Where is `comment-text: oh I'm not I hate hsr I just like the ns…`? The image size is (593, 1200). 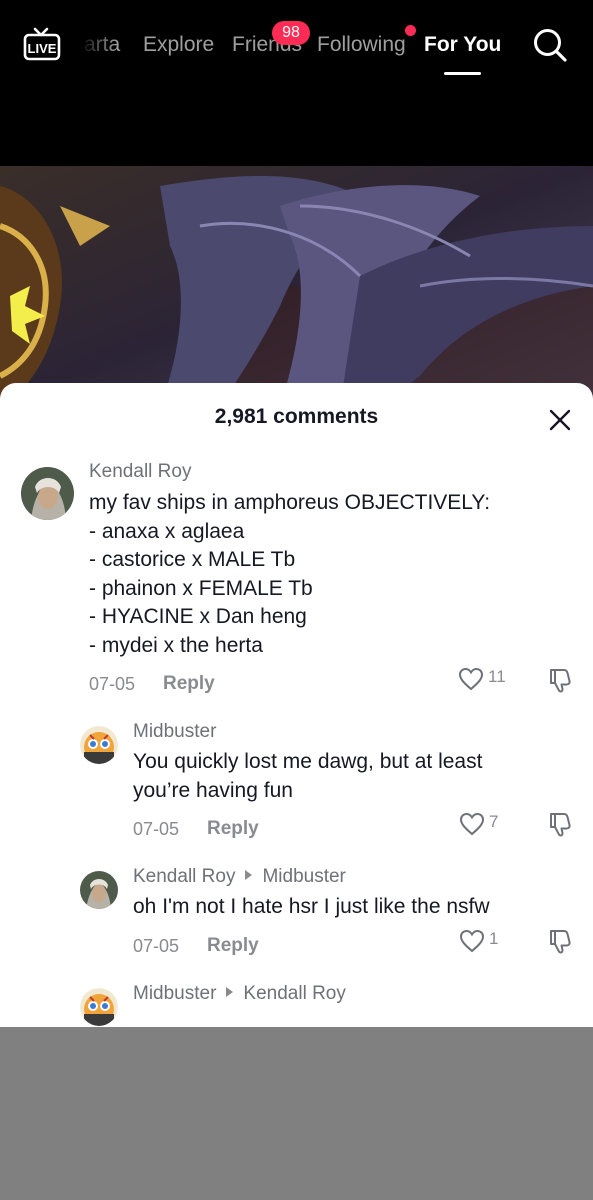
comment-text: oh I'm not I hate hsr I just like the ns… is located at coordinates (311, 906).